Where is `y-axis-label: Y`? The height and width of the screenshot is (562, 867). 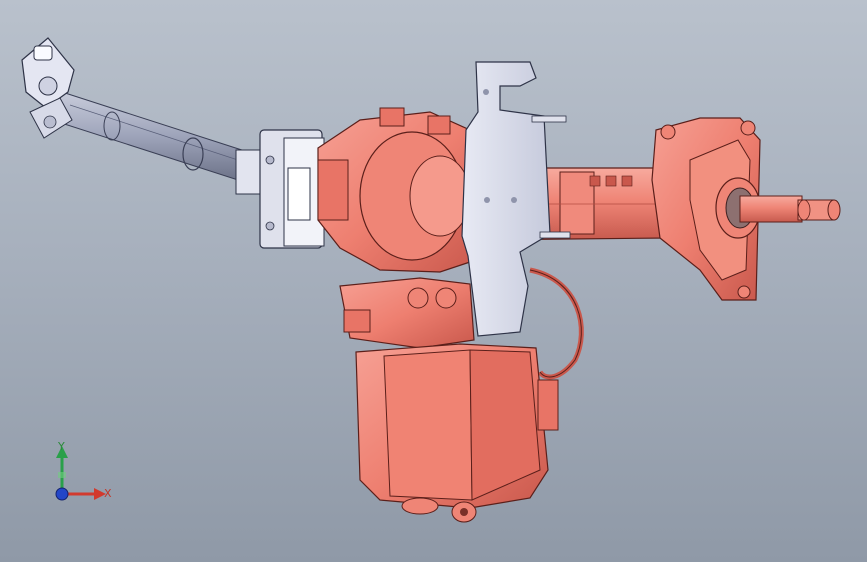 y-axis-label: Y is located at coordinates (61, 446).